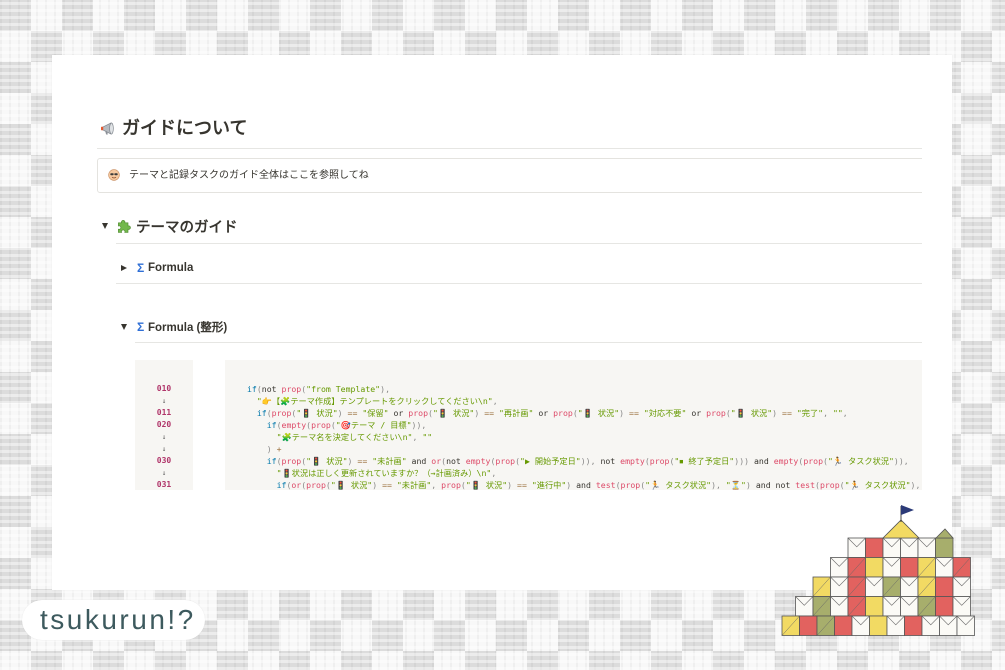 The height and width of the screenshot is (670, 1005). Describe the element at coordinates (665, 413) in the screenshot. I see `code-token: "対応不要"` at that location.